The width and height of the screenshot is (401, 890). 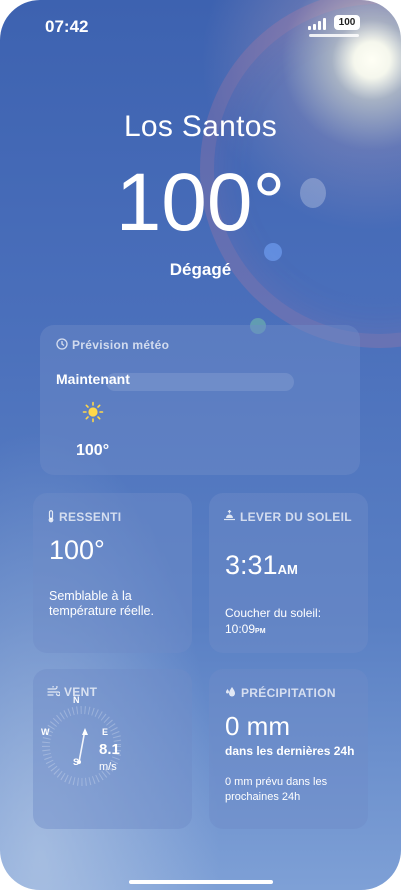 What do you see at coordinates (76, 700) in the screenshot?
I see `compass-north: N` at bounding box center [76, 700].